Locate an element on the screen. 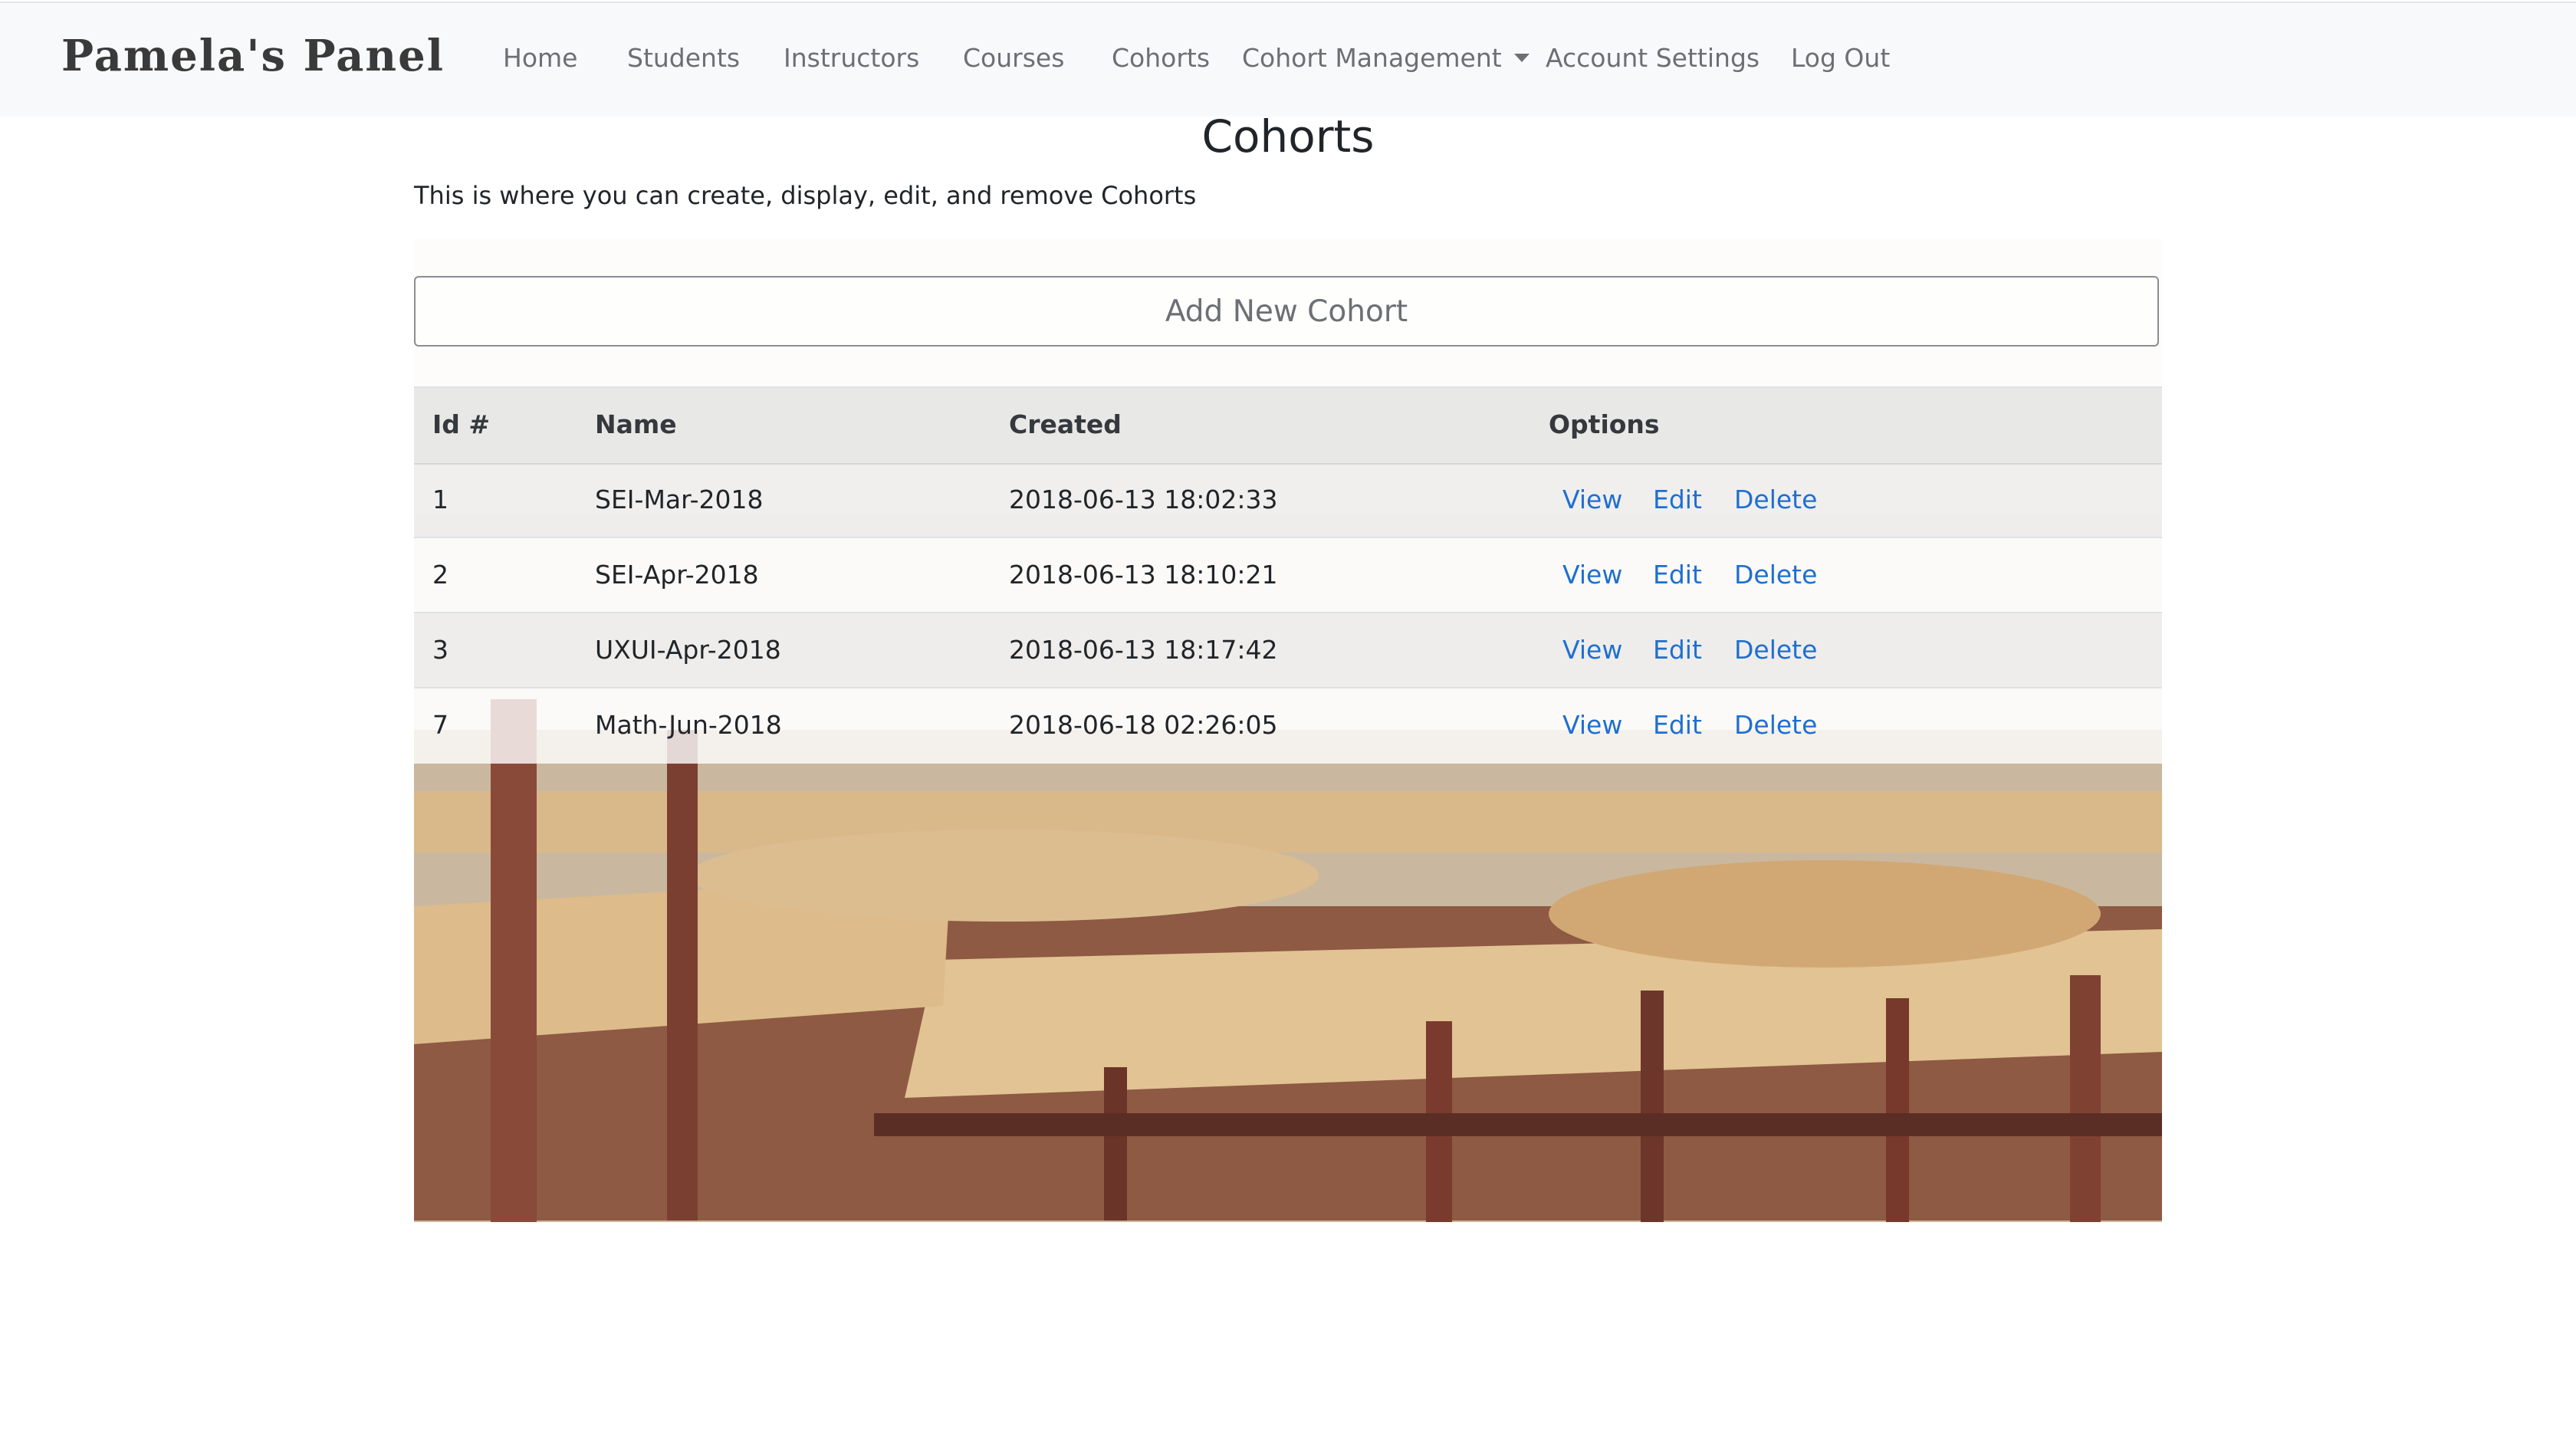 The image size is (2576, 1449). nav-link-cohorts: Cohorts is located at coordinates (1161, 58).